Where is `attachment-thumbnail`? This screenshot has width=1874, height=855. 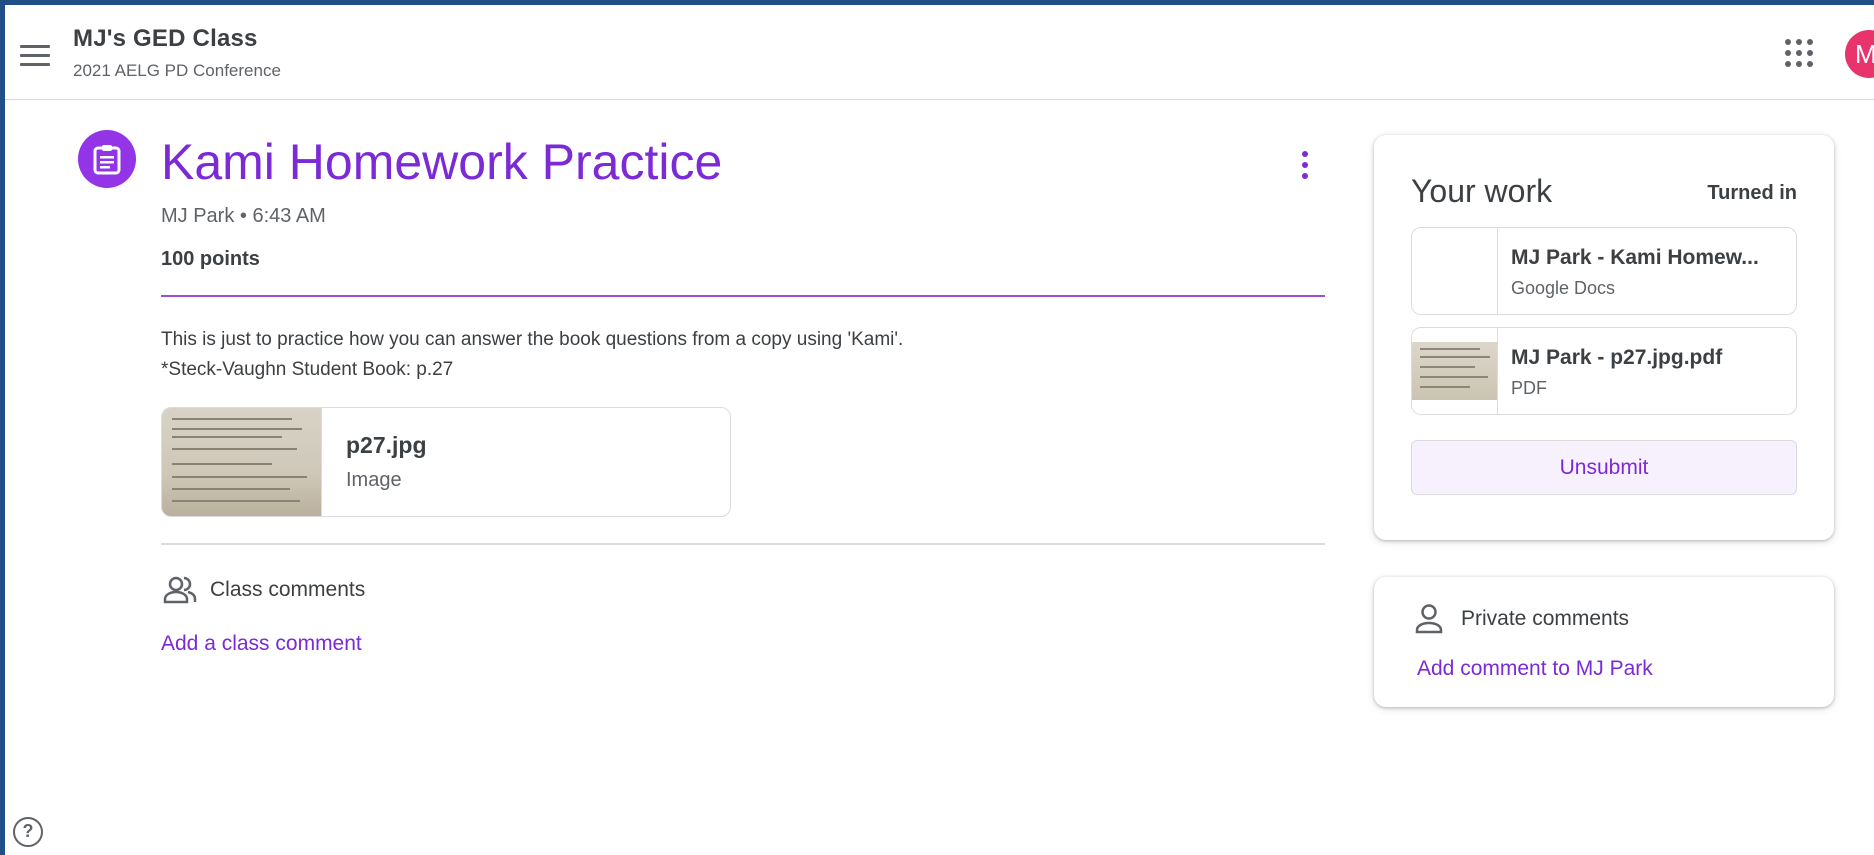 attachment-thumbnail is located at coordinates (242, 462).